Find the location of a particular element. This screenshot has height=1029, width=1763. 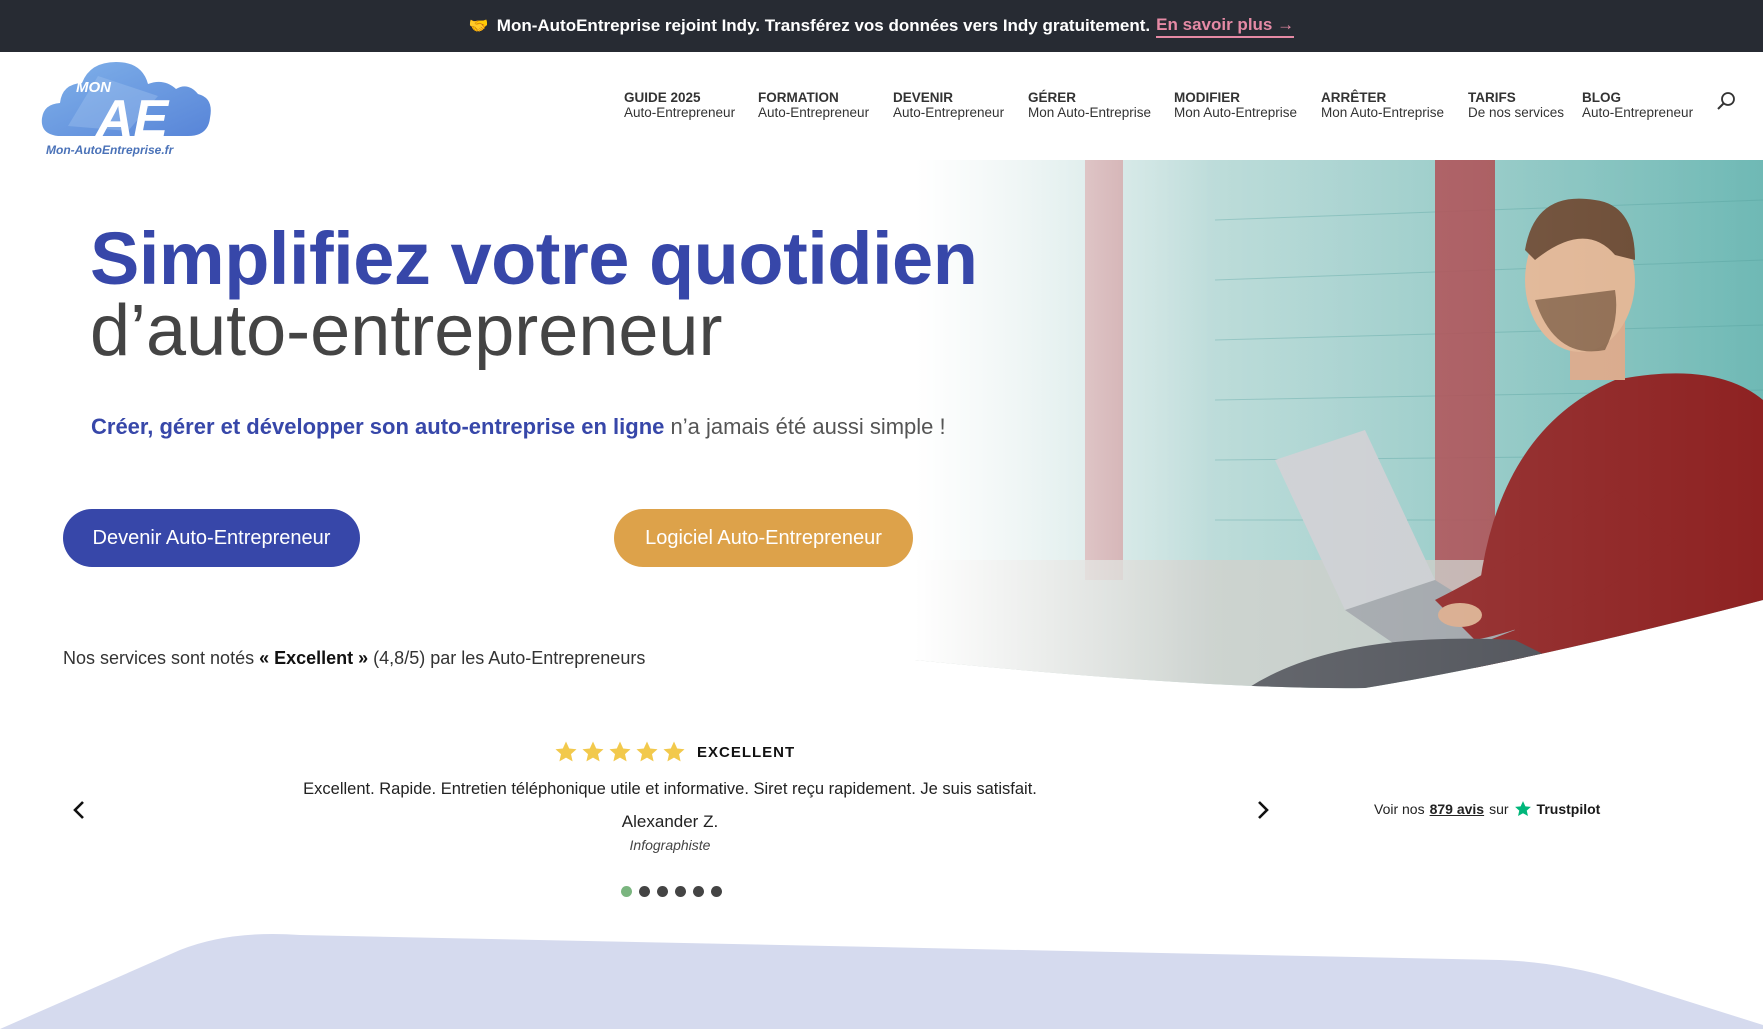

nav-title: DEVENIR is located at coordinates (923, 97).